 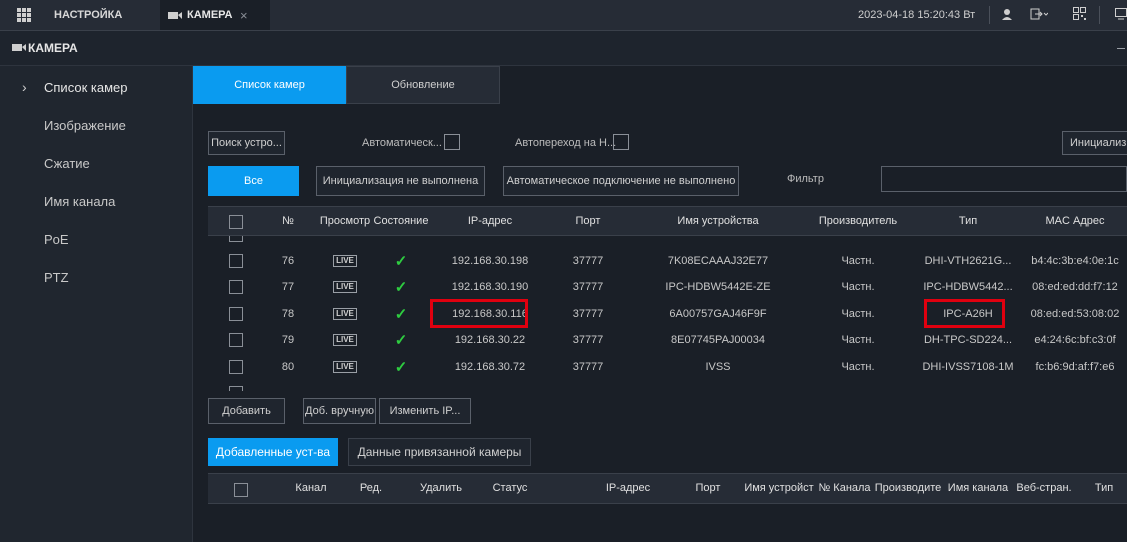 What do you see at coordinates (1094, 143) in the screenshot?
I see `initialize-button: Инициализи` at bounding box center [1094, 143].